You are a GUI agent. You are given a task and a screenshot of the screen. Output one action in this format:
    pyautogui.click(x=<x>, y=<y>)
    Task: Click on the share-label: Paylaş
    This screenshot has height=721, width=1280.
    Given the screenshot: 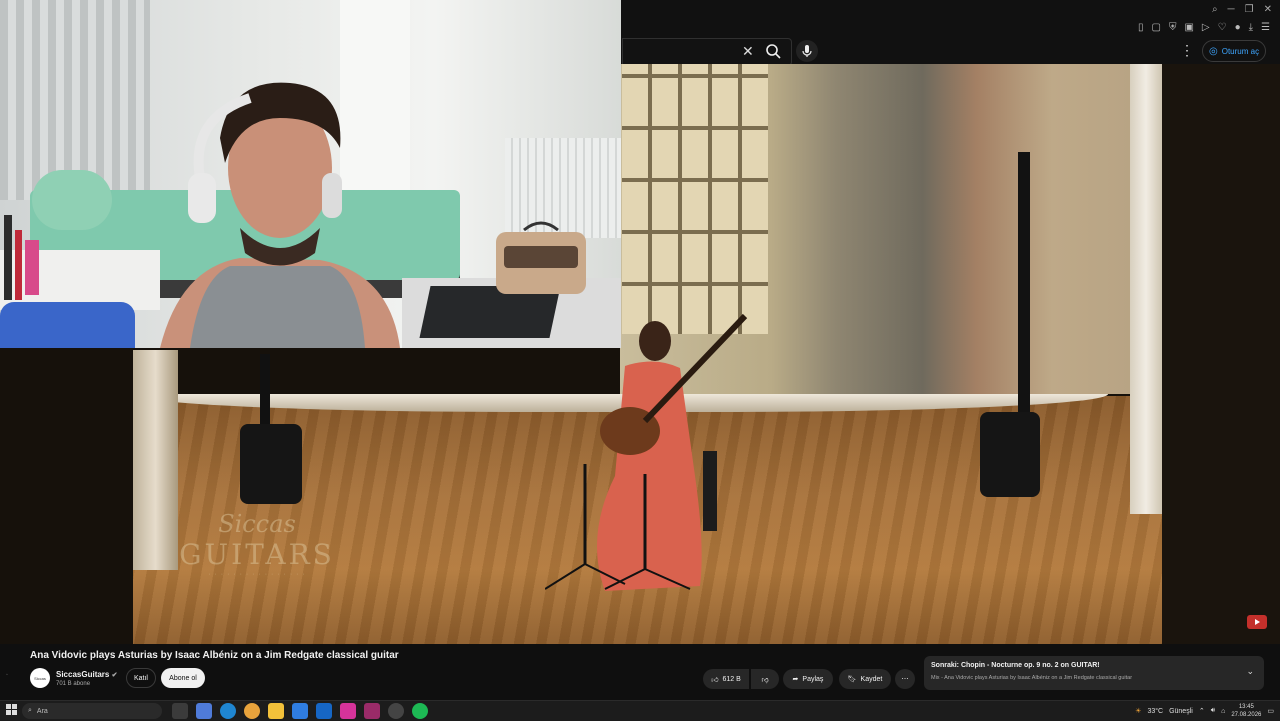 What is the action you would take?
    pyautogui.click(x=813, y=679)
    